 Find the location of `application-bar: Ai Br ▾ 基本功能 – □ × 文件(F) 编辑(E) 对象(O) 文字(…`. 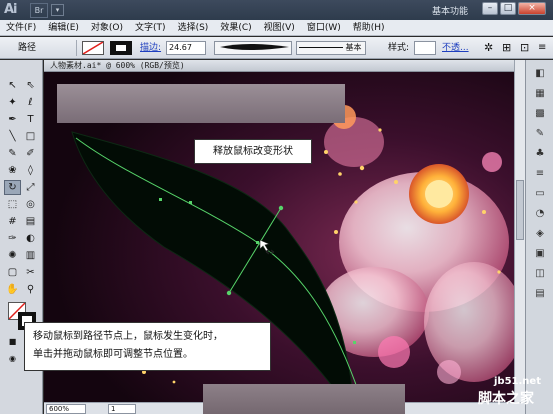

application-bar: Ai Br ▾ 基本功能 – □ × 文件(F) 编辑(E) 对象(O) 文字(… is located at coordinates (276, 18).